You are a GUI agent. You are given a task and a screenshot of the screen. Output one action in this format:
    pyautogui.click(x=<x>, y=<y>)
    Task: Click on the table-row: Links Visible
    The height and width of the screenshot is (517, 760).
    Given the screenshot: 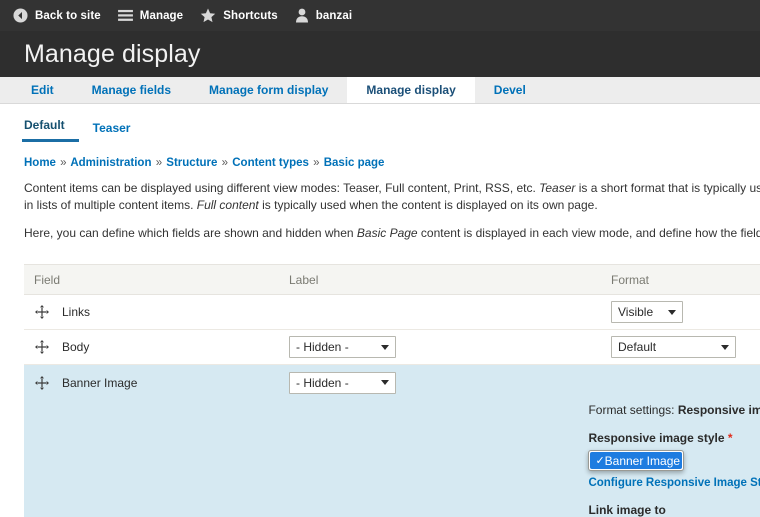 What is the action you would take?
    pyautogui.click(x=392, y=312)
    